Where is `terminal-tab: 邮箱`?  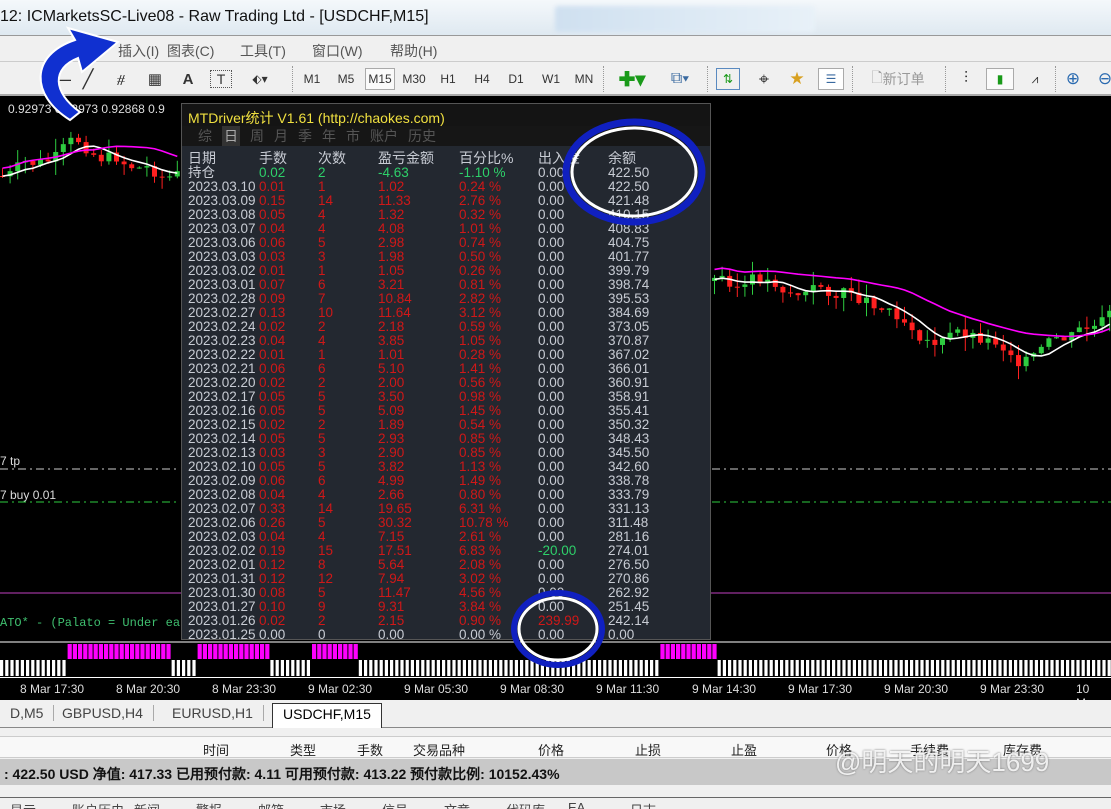
terminal-tab: 邮箱 is located at coordinates (271, 804).